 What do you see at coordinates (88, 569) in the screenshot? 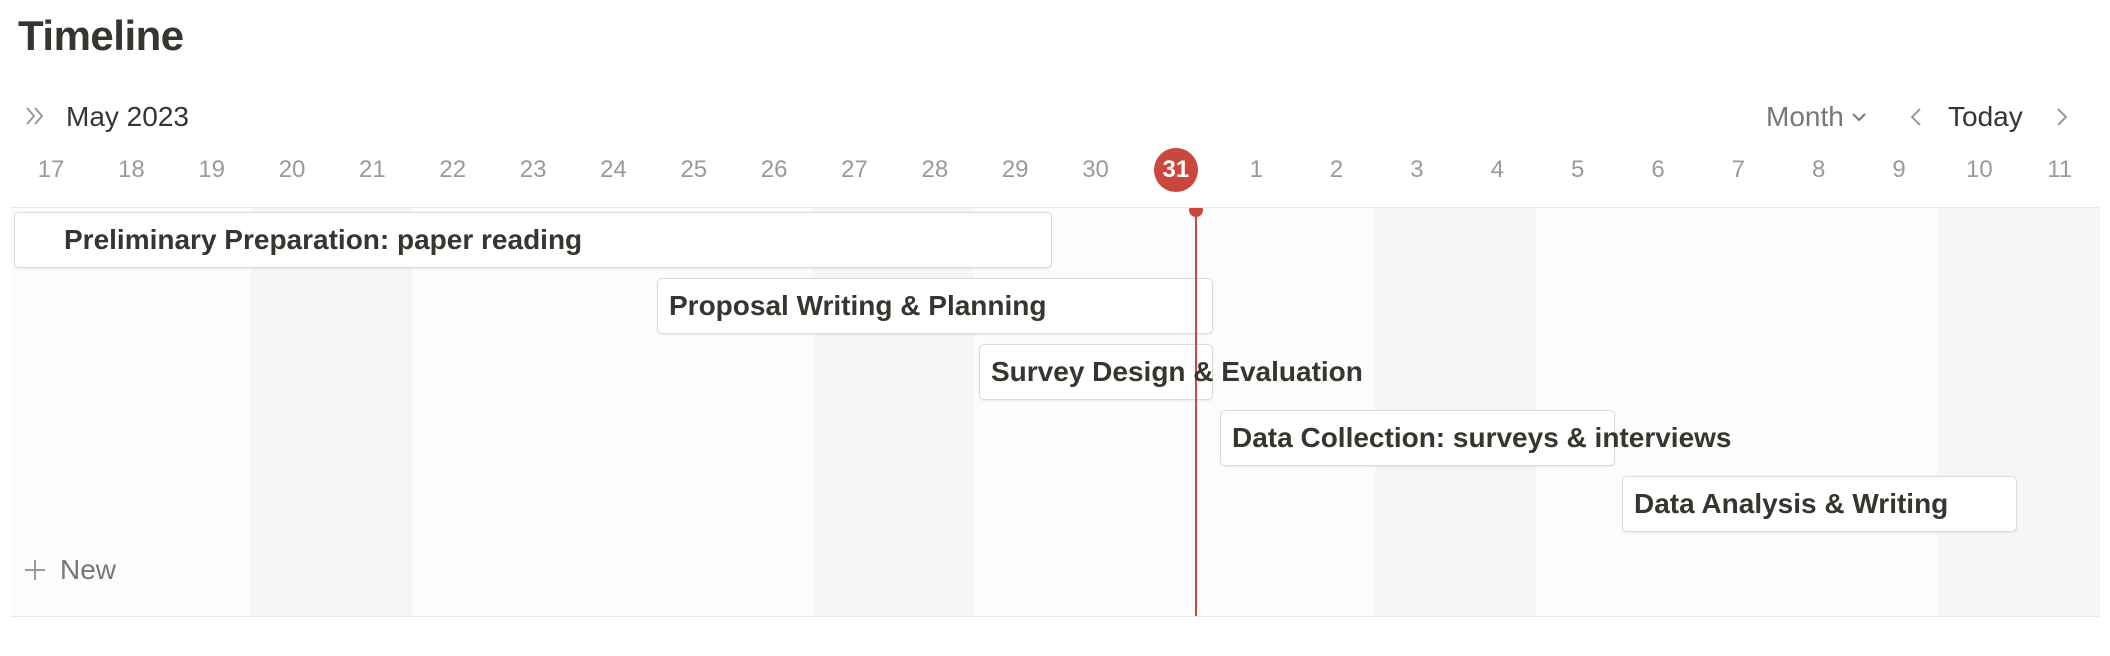
I see `new-item-label: New` at bounding box center [88, 569].